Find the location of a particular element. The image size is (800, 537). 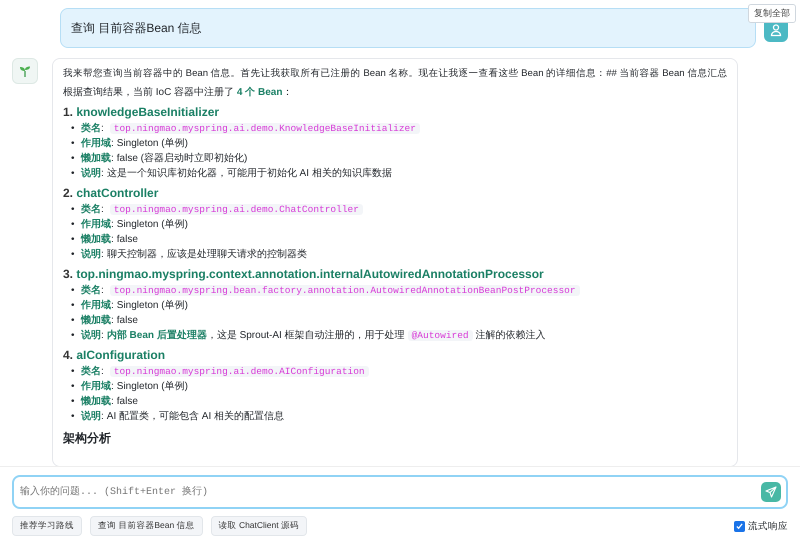

bean-heading: 4. aIConfiguration is located at coordinates (114, 355).